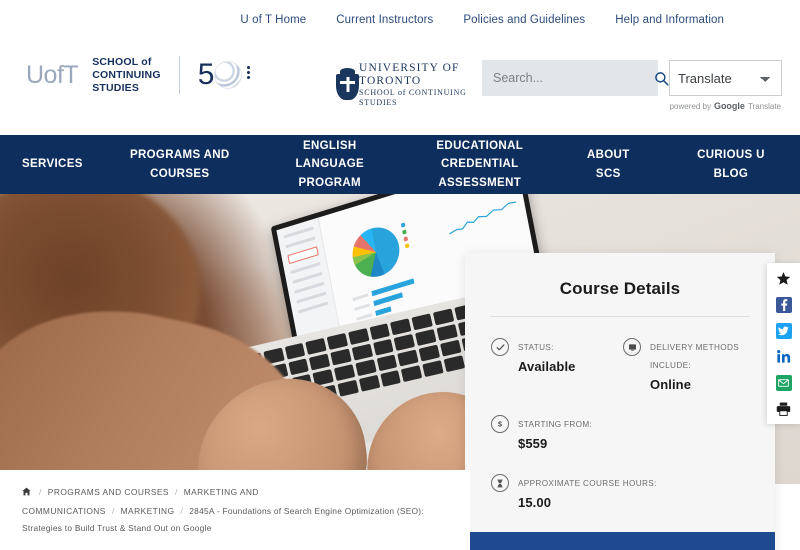 The width and height of the screenshot is (800, 550). I want to click on detail-hours-value: 15.00, so click(535, 502).